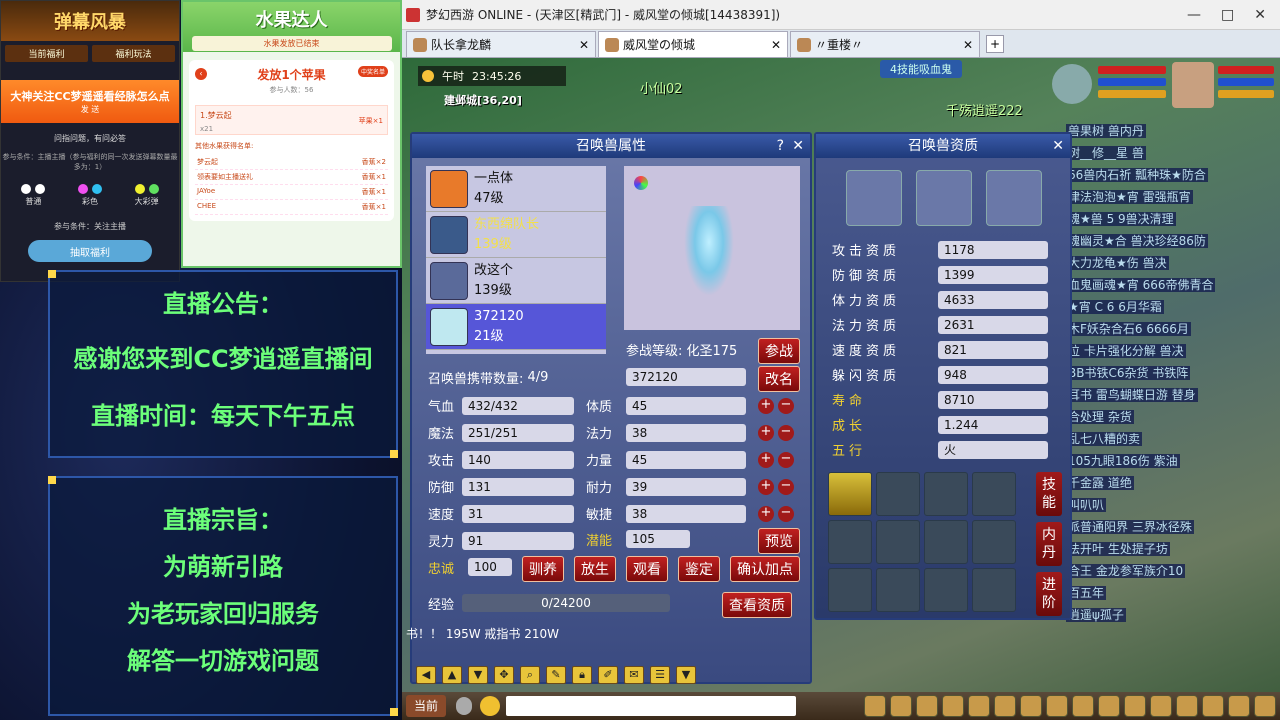 Image resolution: width=1280 pixels, height=720 pixels. I want to click on stall-name: 律法泡泡★宵 雷强瓶宵, so click(1171, 197).